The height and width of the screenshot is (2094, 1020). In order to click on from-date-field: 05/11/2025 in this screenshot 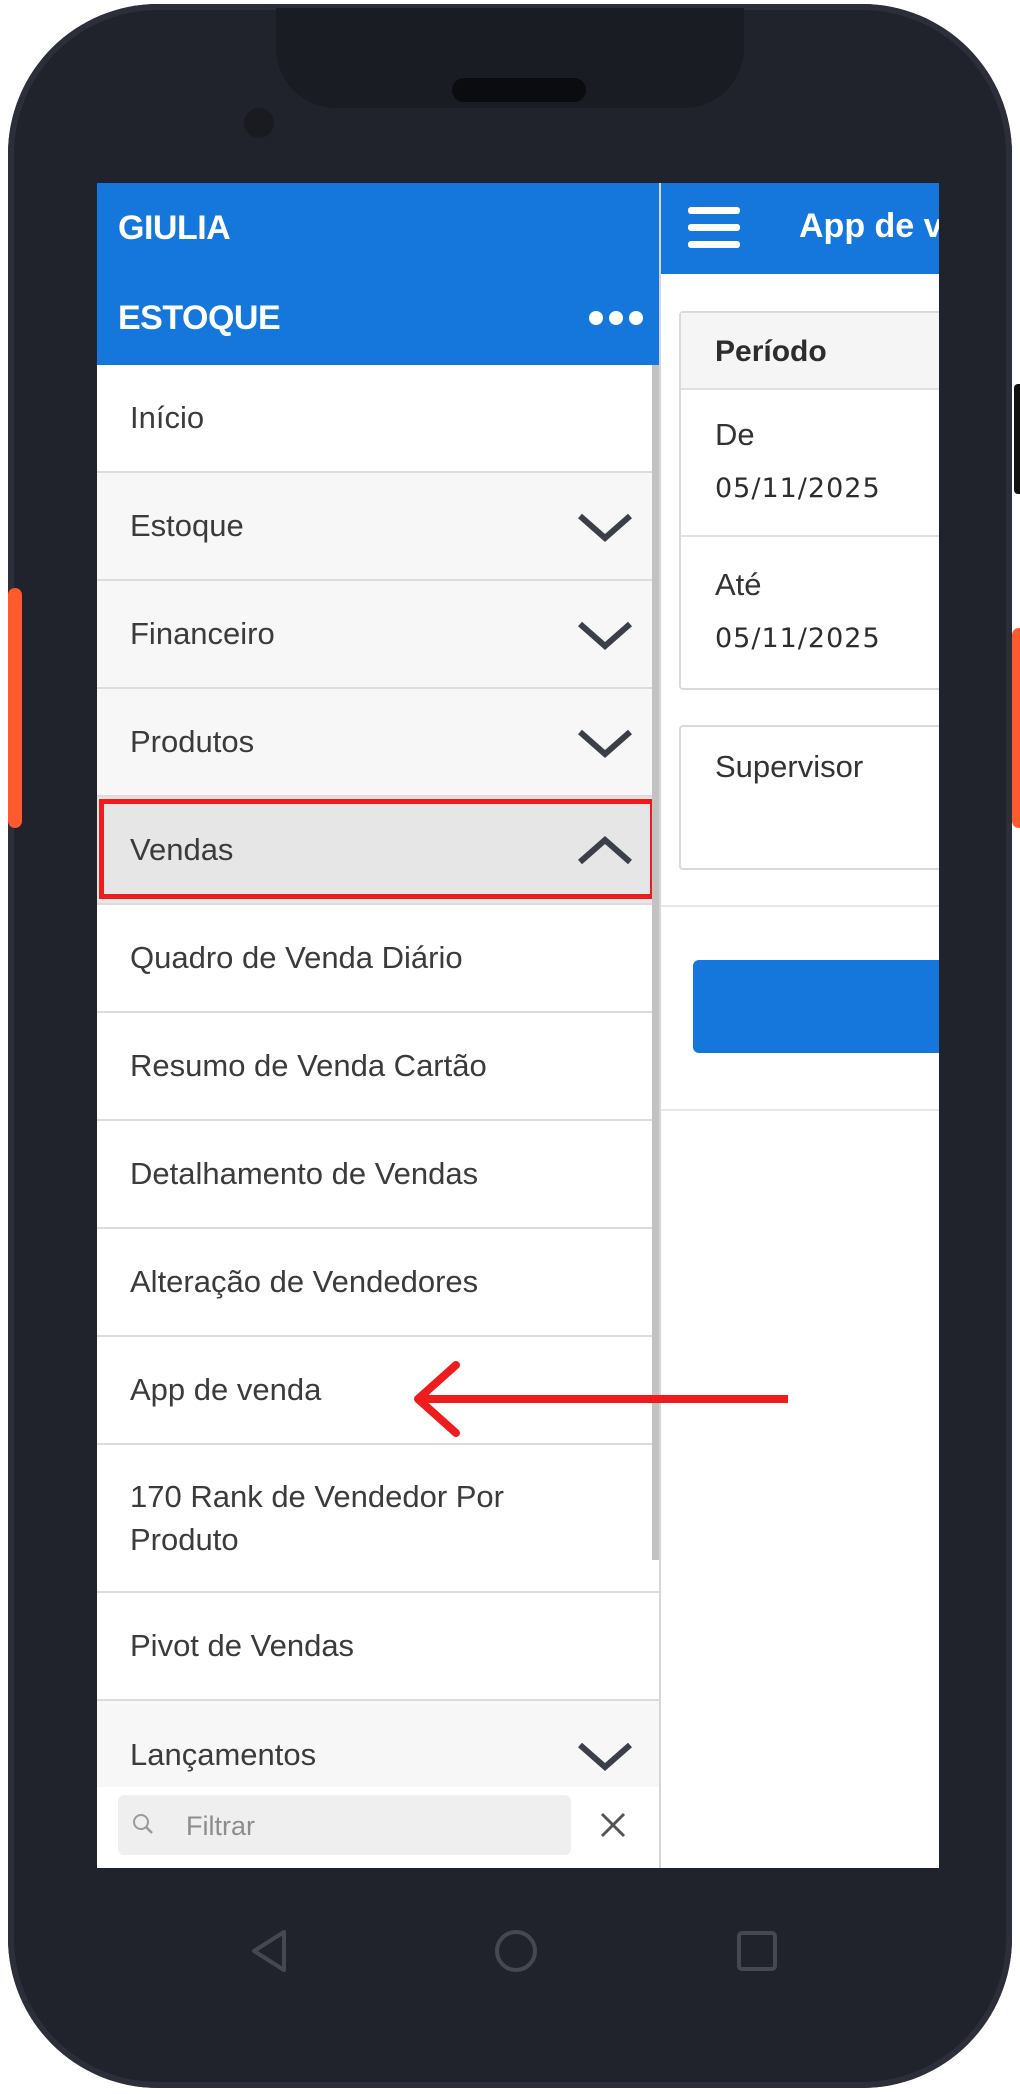, I will do `click(798, 488)`.